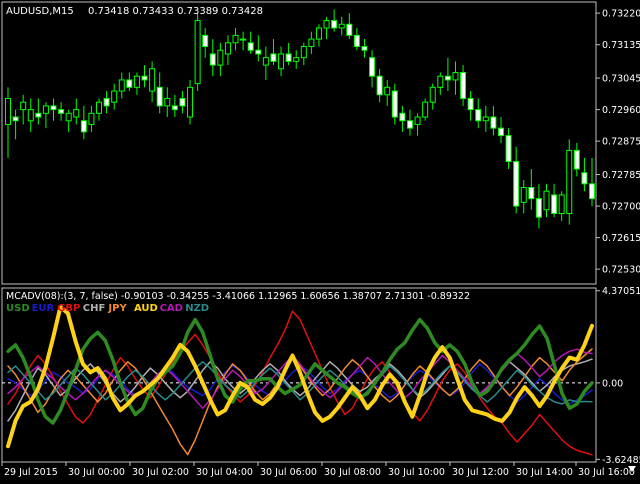 The height and width of the screenshot is (484, 640). I want to click on price-axis-label: 0.72785, so click(621, 175).